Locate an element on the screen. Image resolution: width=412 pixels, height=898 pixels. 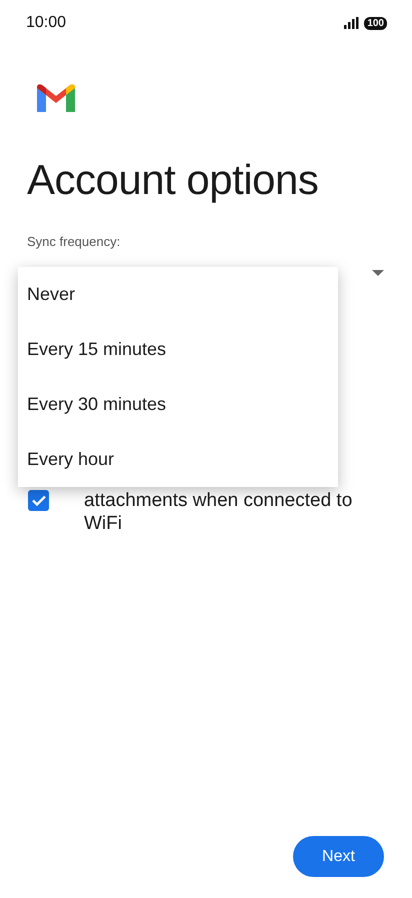
mail-logo is located at coordinates (56, 98).